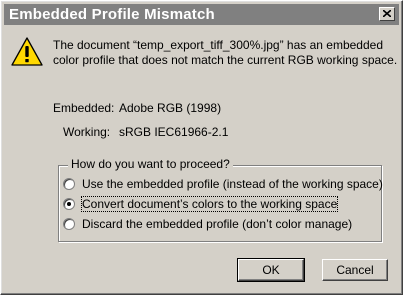 Image resolution: width=403 pixels, height=295 pixels. Describe the element at coordinates (150, 164) in the screenshot. I see `options-legend: How do you want to proceed?` at that location.